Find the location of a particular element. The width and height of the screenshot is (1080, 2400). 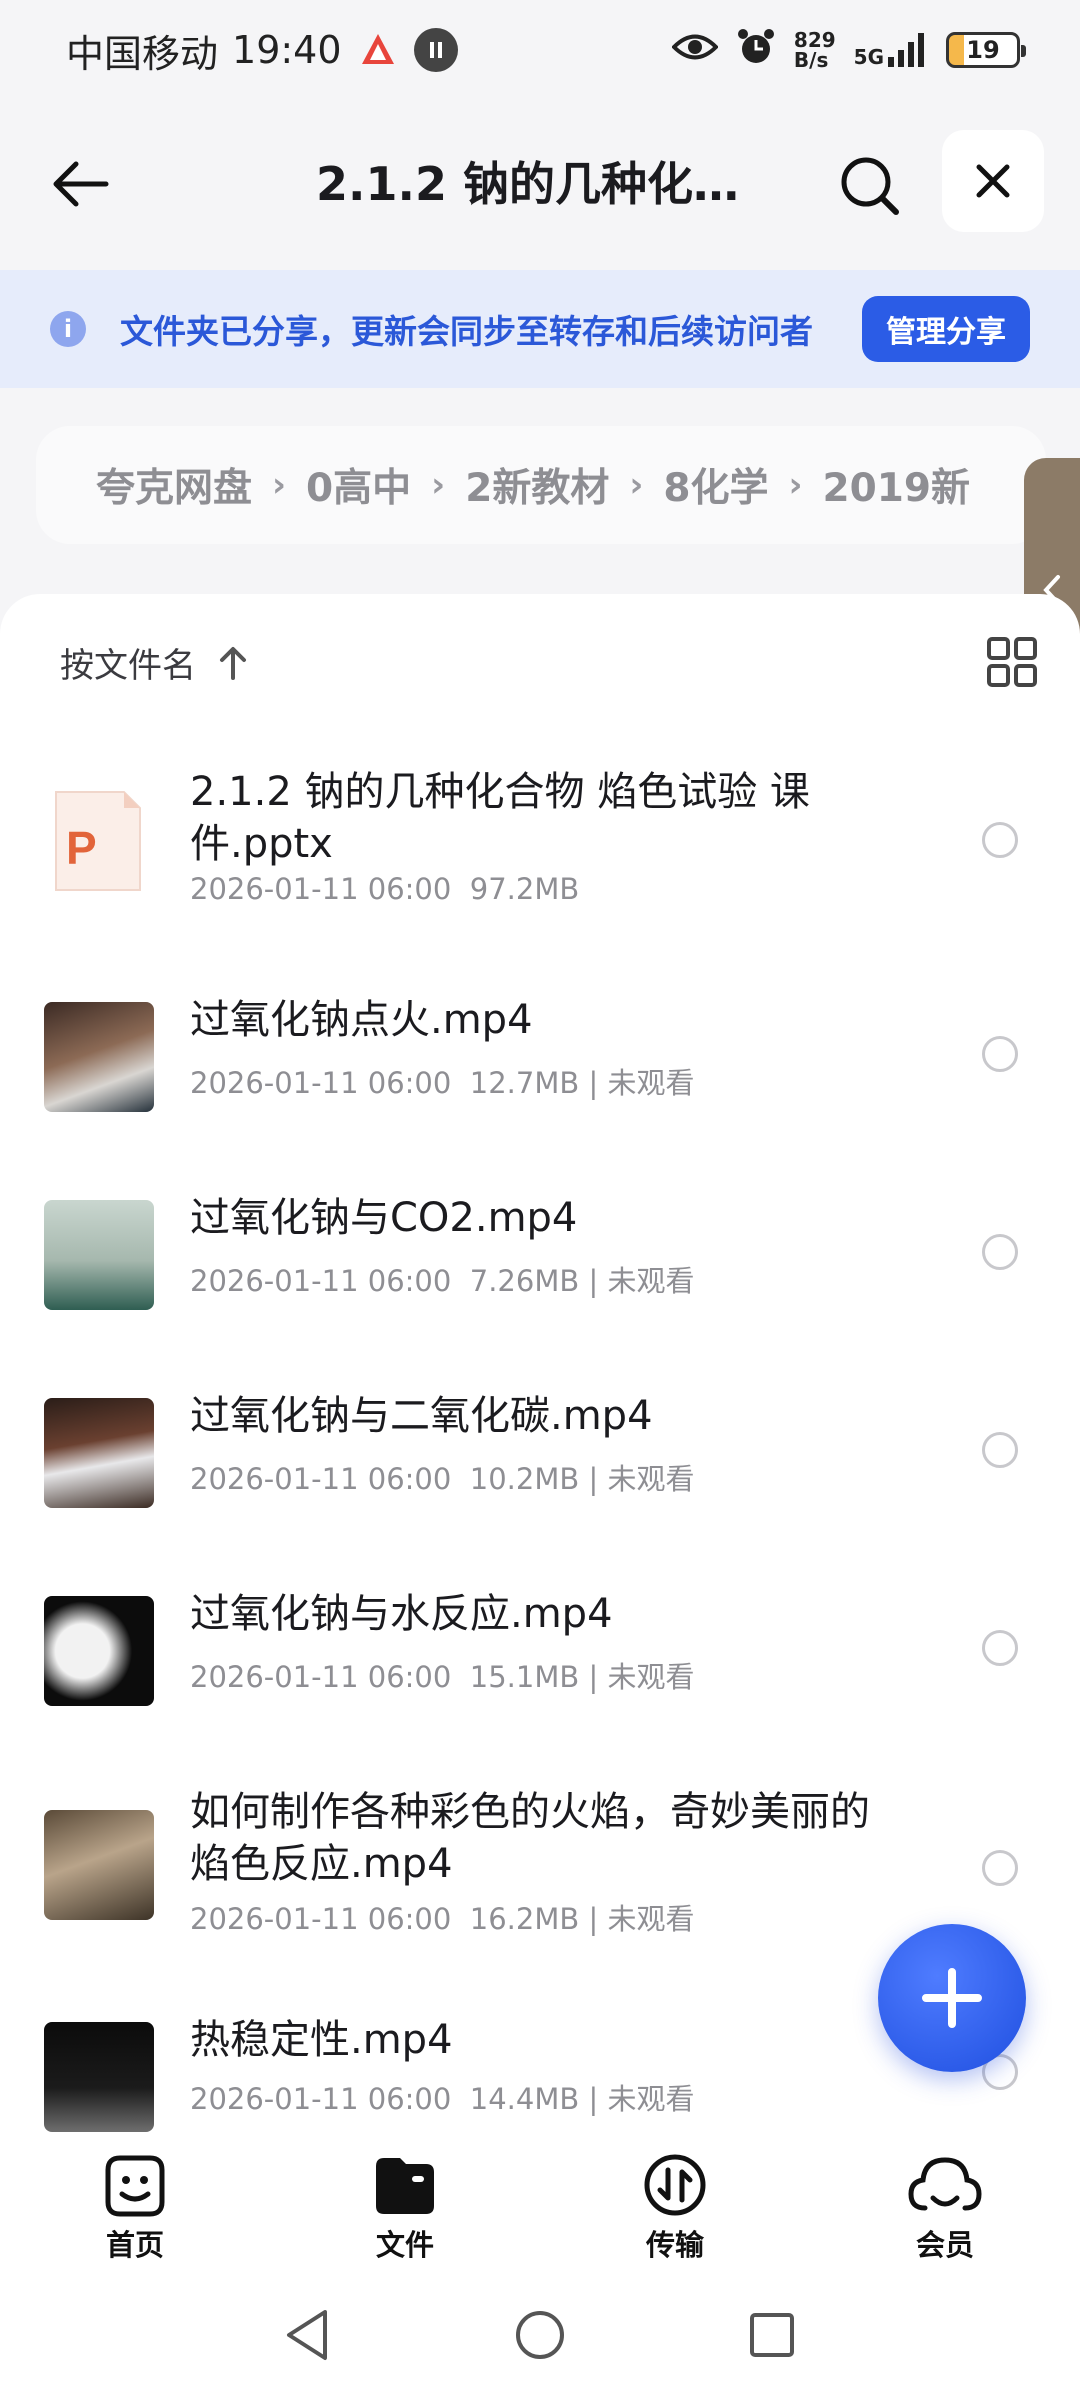

breadcrumb-item-level3: 8化学 is located at coordinates (715, 485).